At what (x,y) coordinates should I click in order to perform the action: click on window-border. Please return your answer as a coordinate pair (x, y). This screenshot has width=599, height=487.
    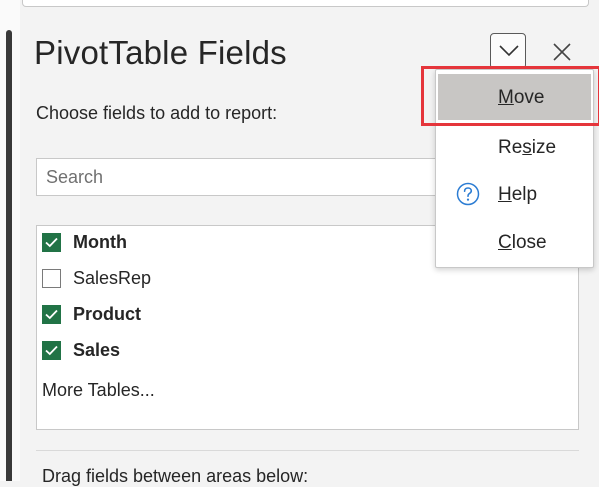
    Looking at the image, I should click on (9, 255).